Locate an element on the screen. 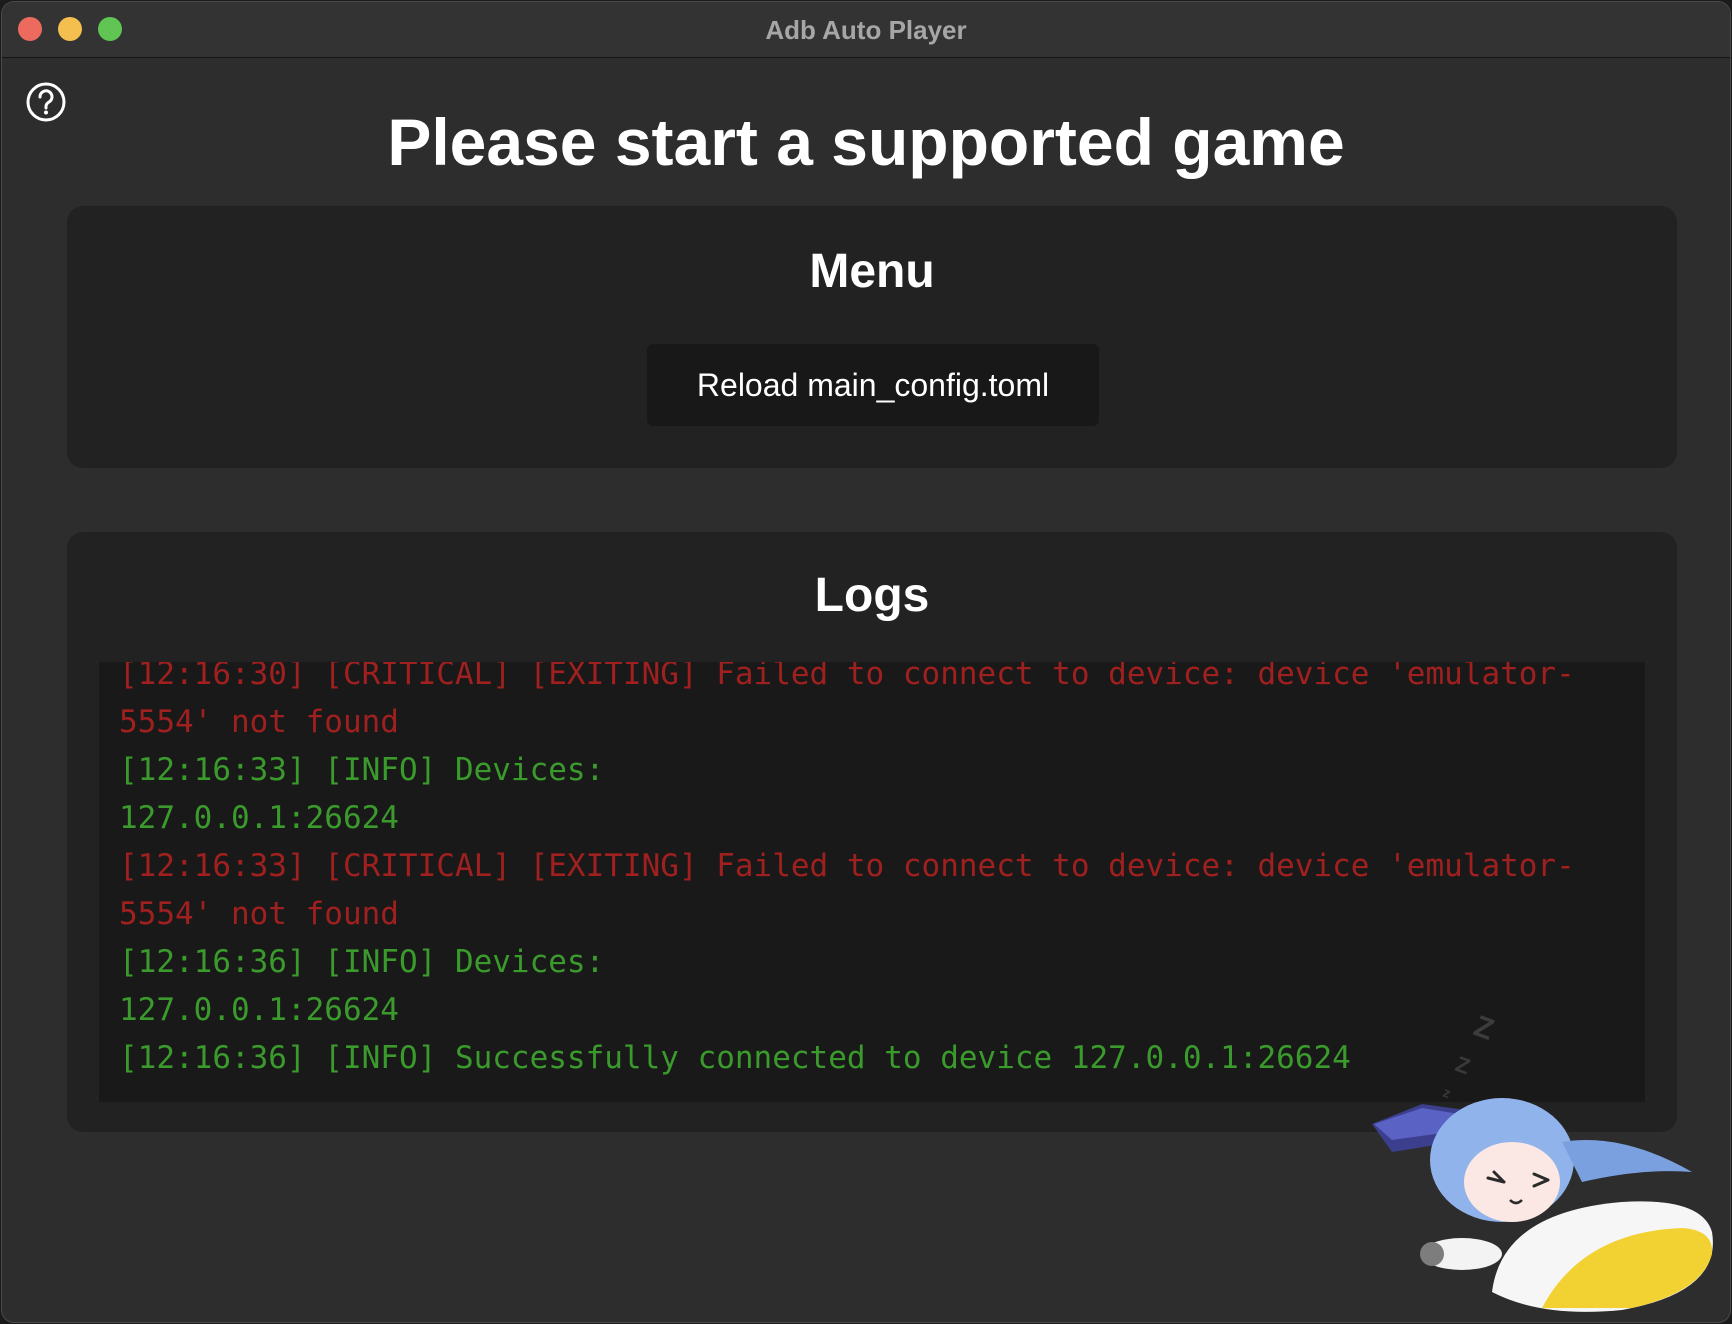 The width and height of the screenshot is (1732, 1324). logs-title: Logs is located at coordinates (872, 595).